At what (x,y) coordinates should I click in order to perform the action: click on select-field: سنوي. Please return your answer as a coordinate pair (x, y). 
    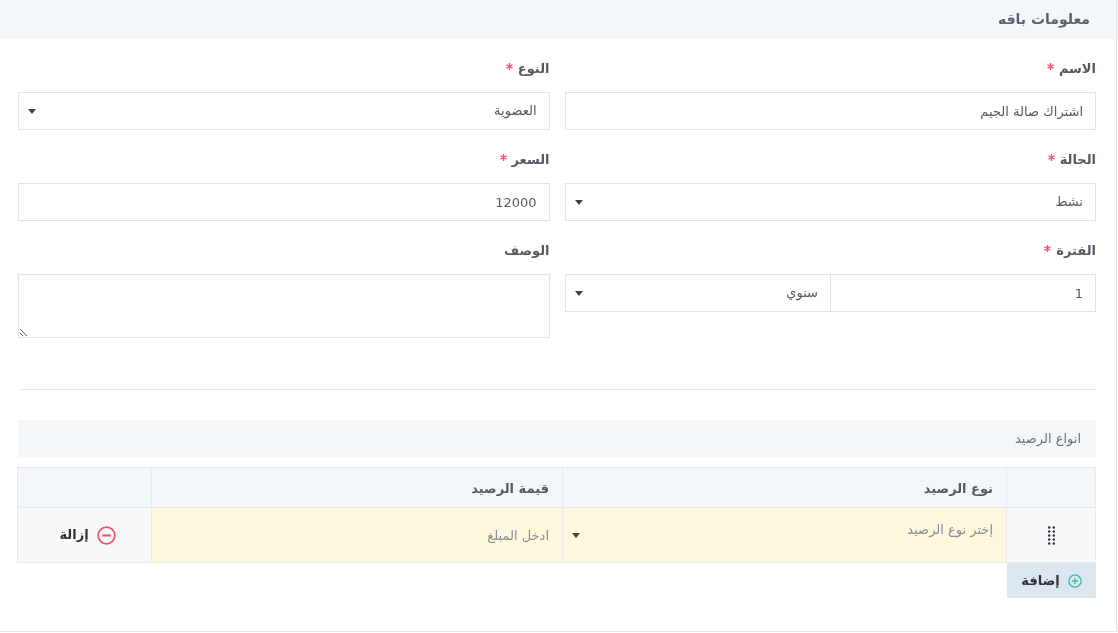
    Looking at the image, I should click on (697, 293).